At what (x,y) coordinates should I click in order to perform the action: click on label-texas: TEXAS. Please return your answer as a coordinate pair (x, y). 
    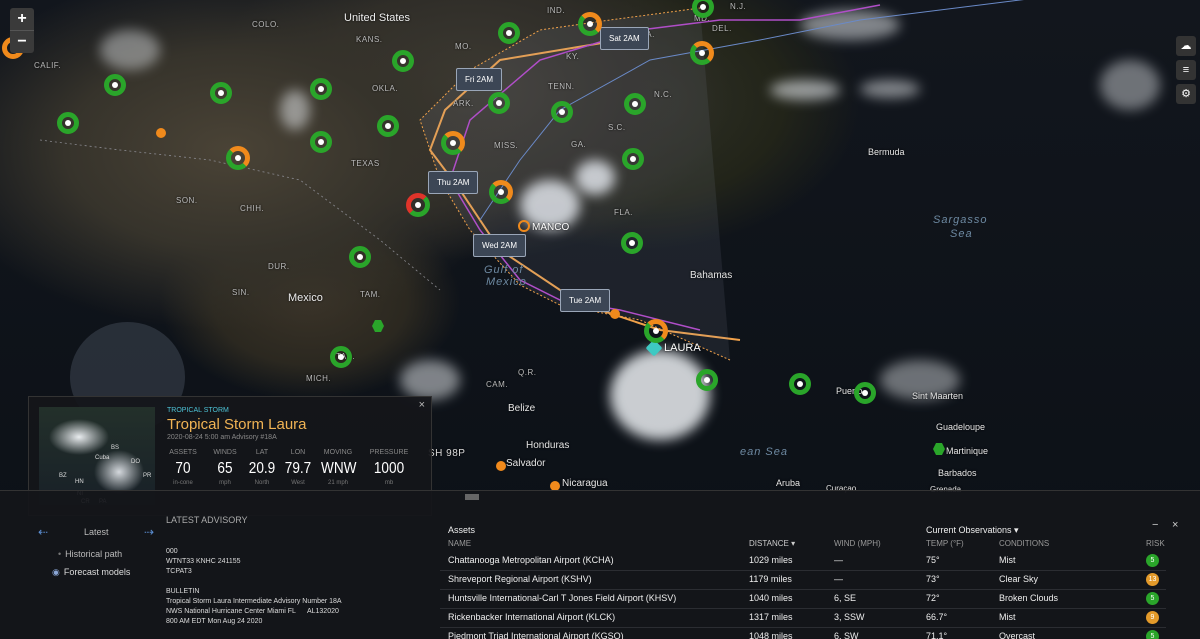
    Looking at the image, I should click on (365, 163).